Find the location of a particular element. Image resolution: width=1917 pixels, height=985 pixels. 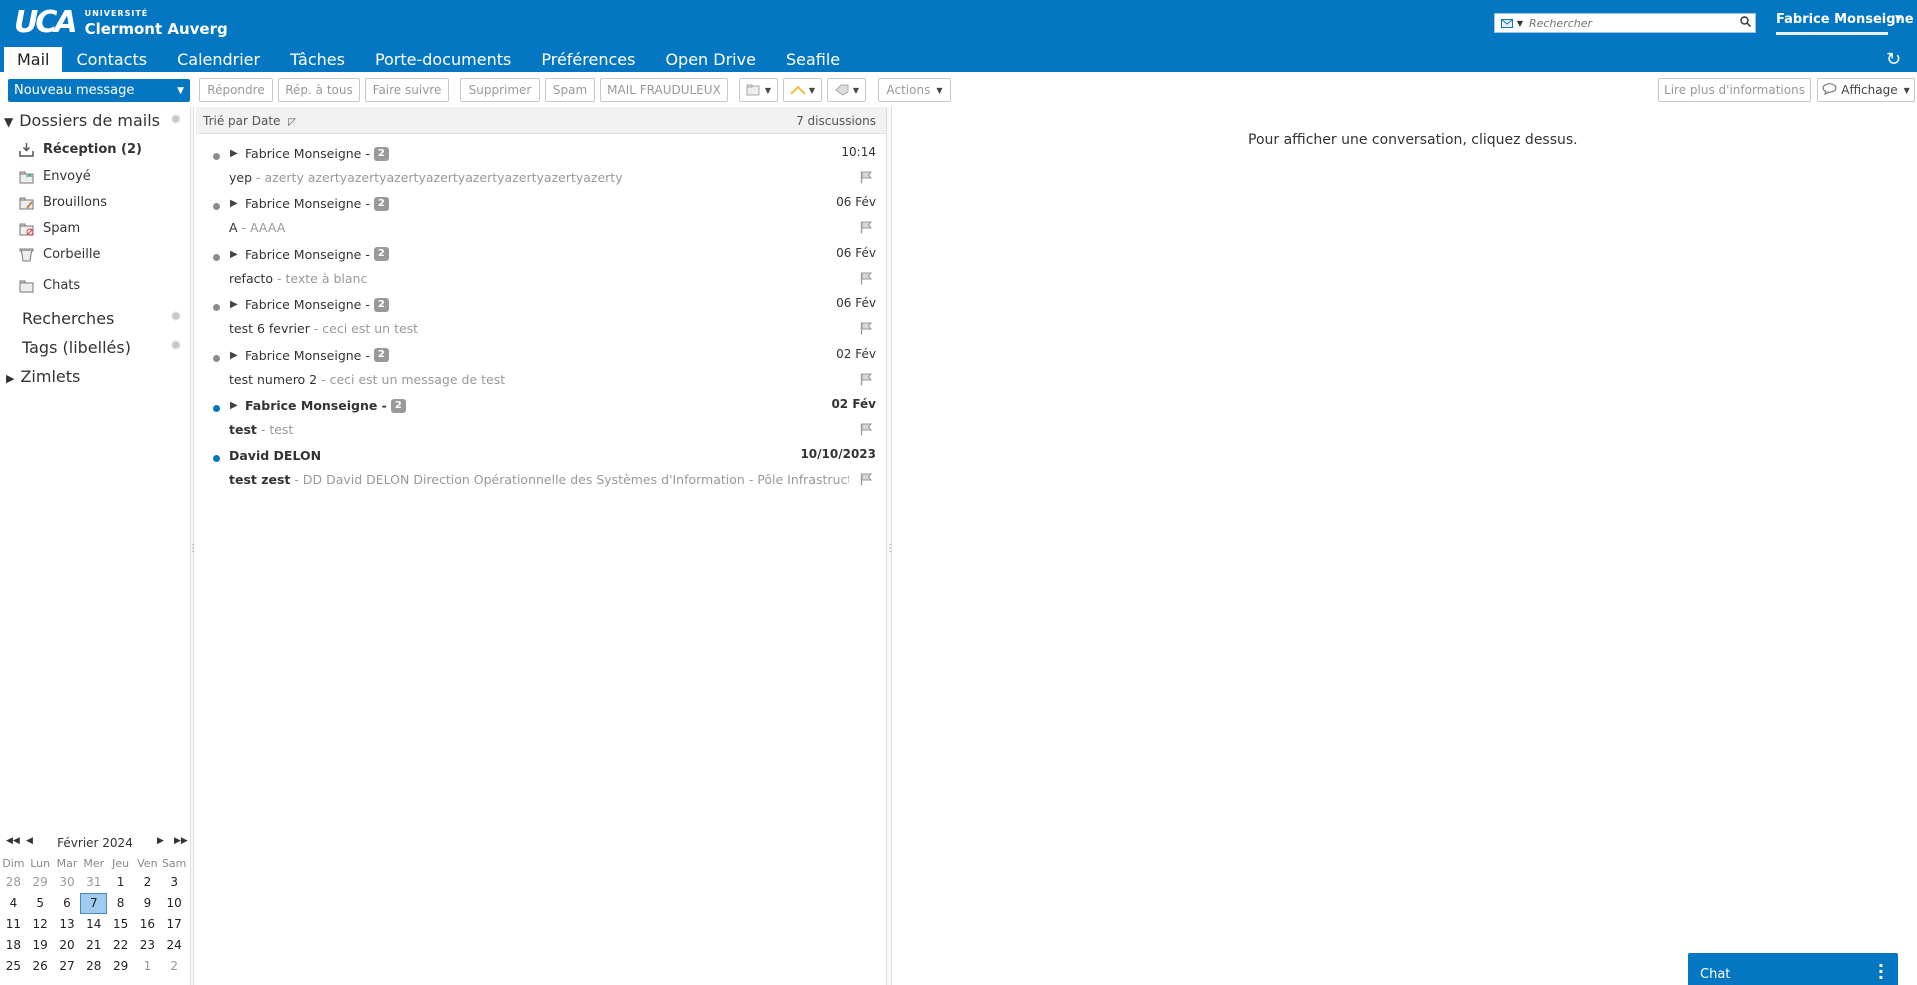

next-month-icon: ▶ is located at coordinates (160, 841).